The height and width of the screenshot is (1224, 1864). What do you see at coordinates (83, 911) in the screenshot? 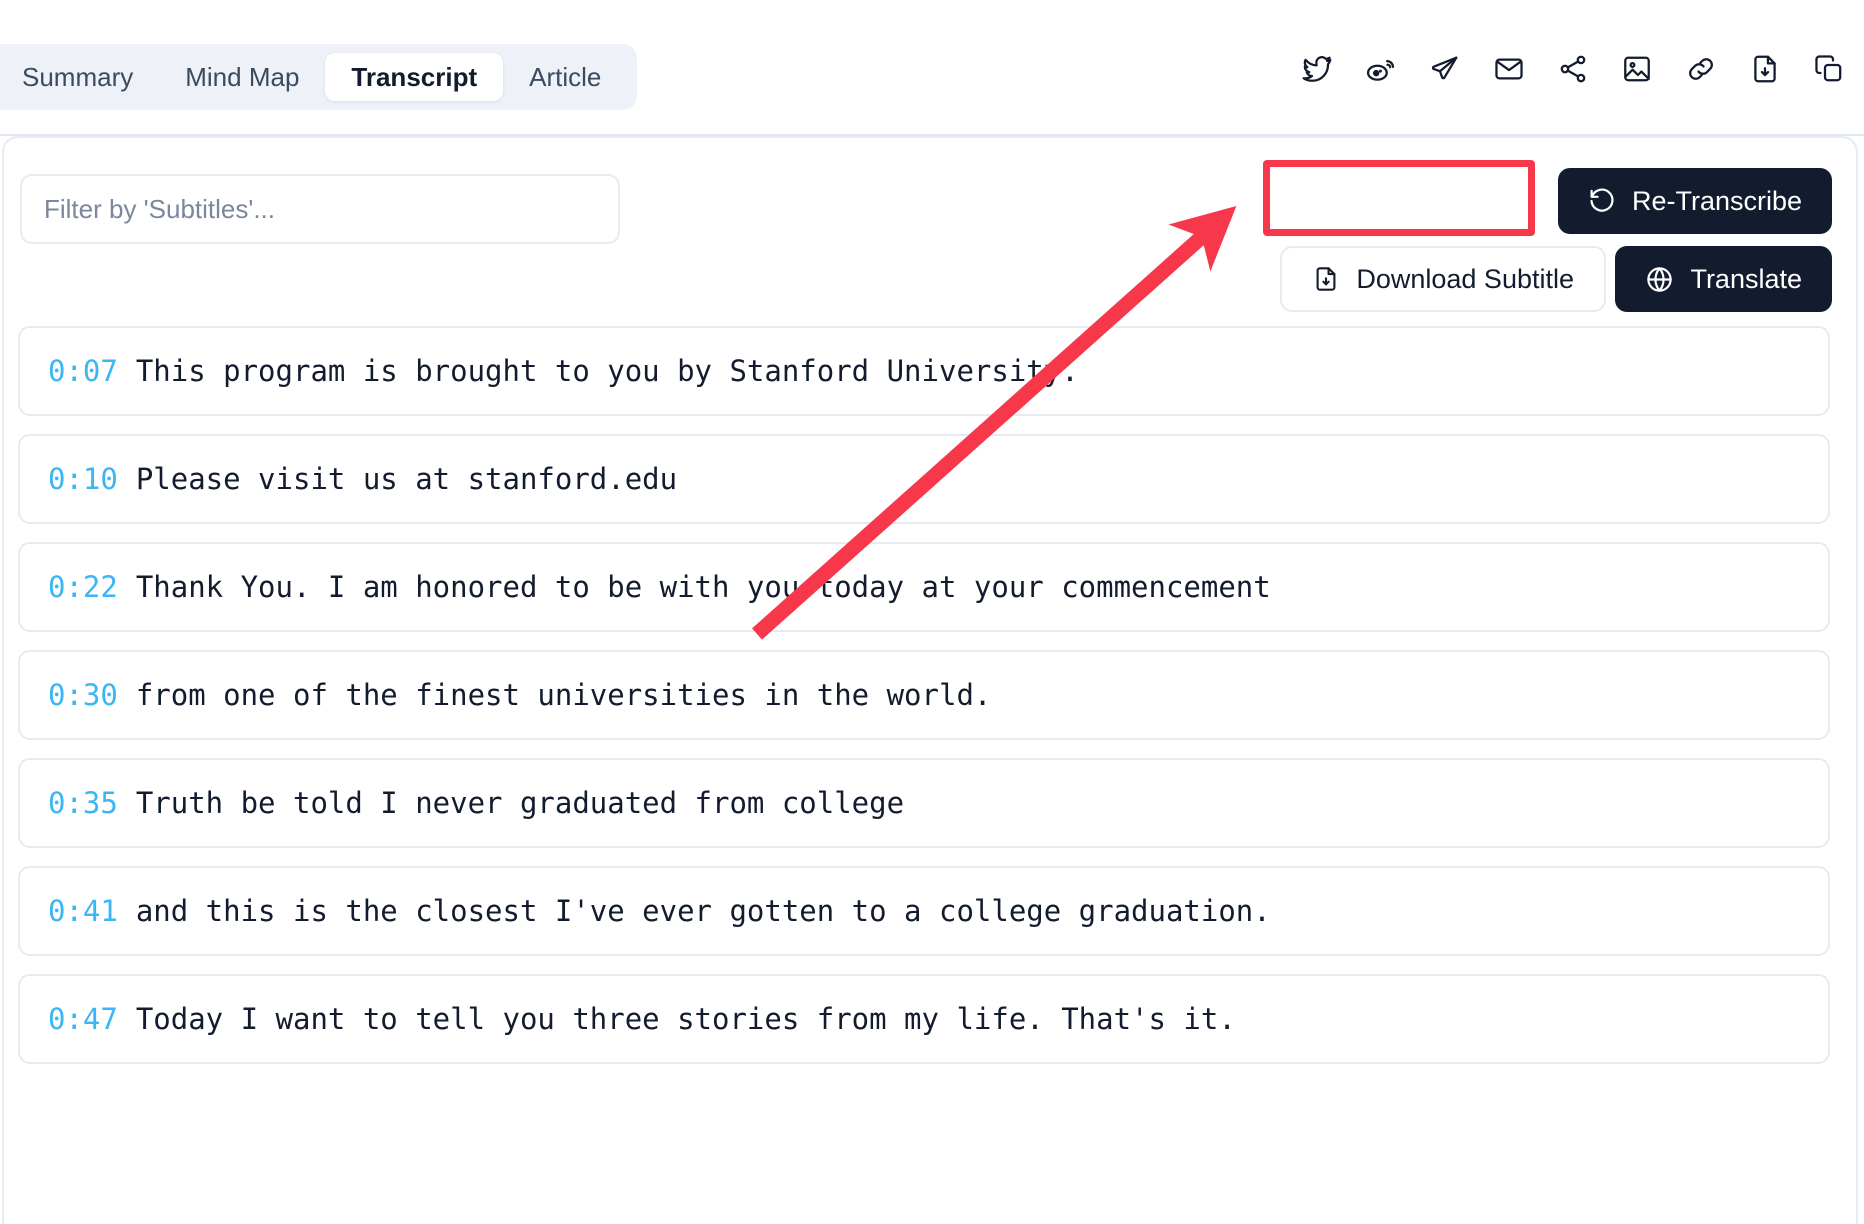
I see `cue-timestamp: 0:41` at bounding box center [83, 911].